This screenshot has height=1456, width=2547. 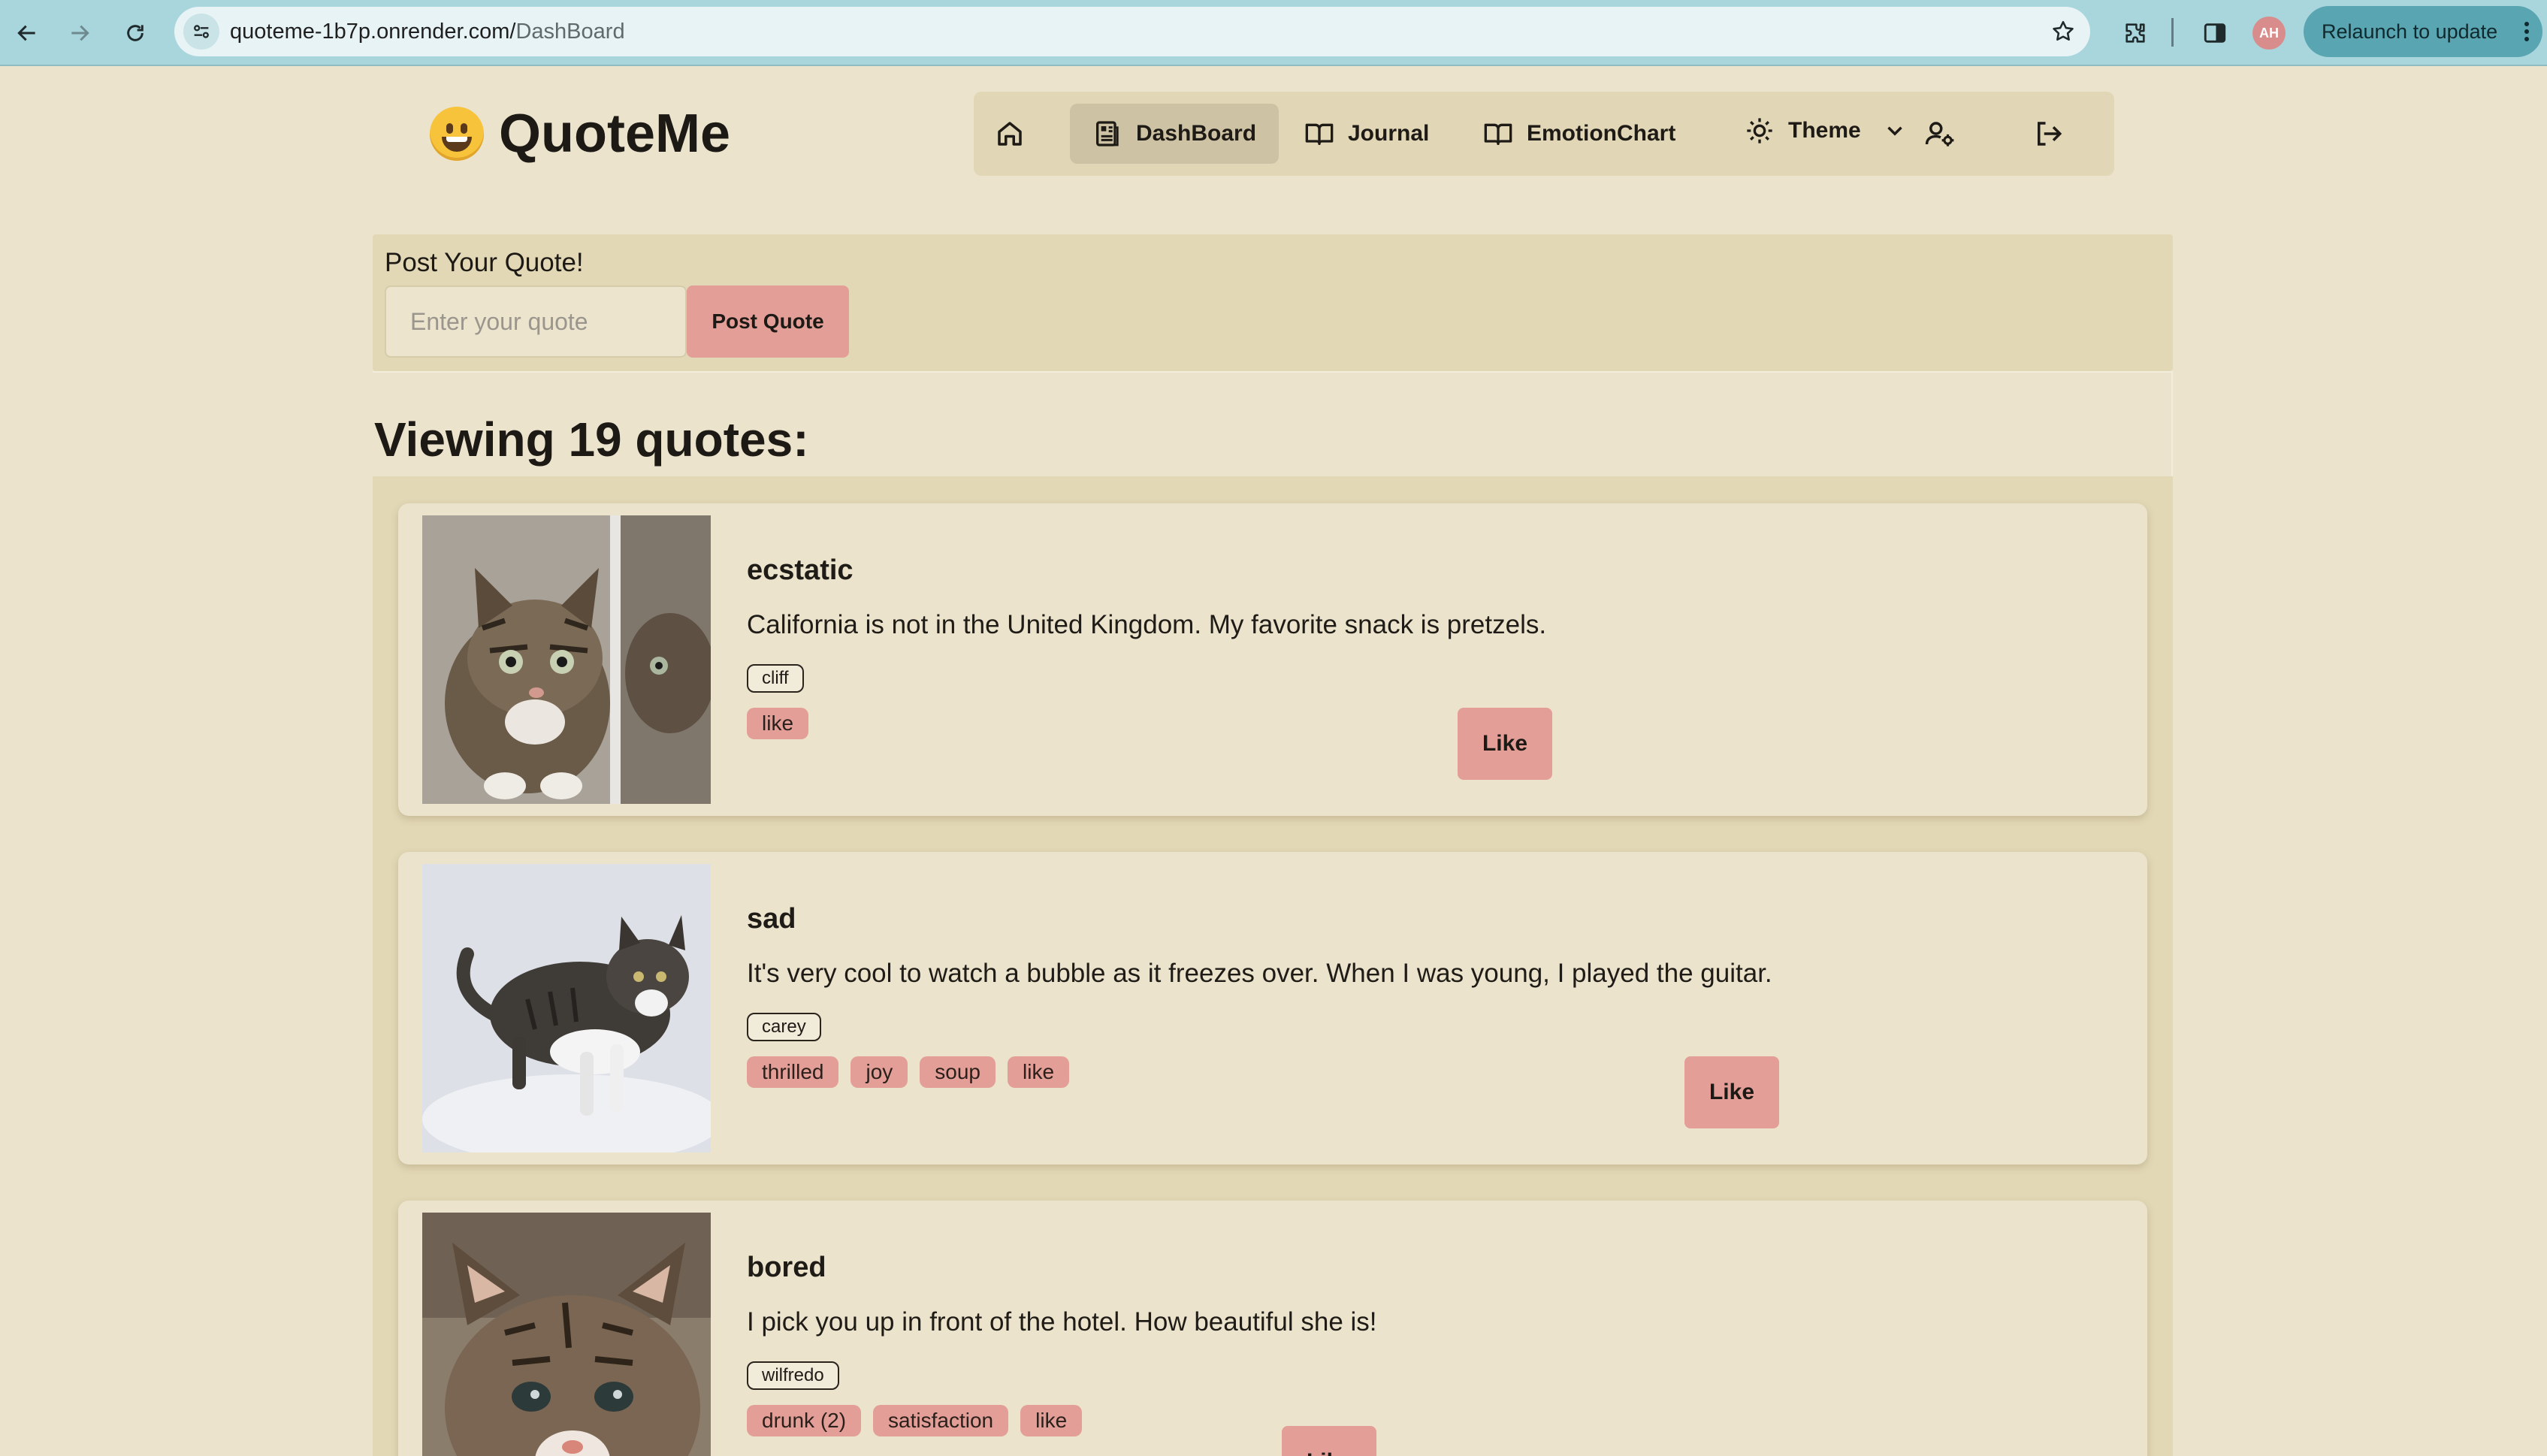 I want to click on theme-label: Theme, so click(x=1824, y=130).